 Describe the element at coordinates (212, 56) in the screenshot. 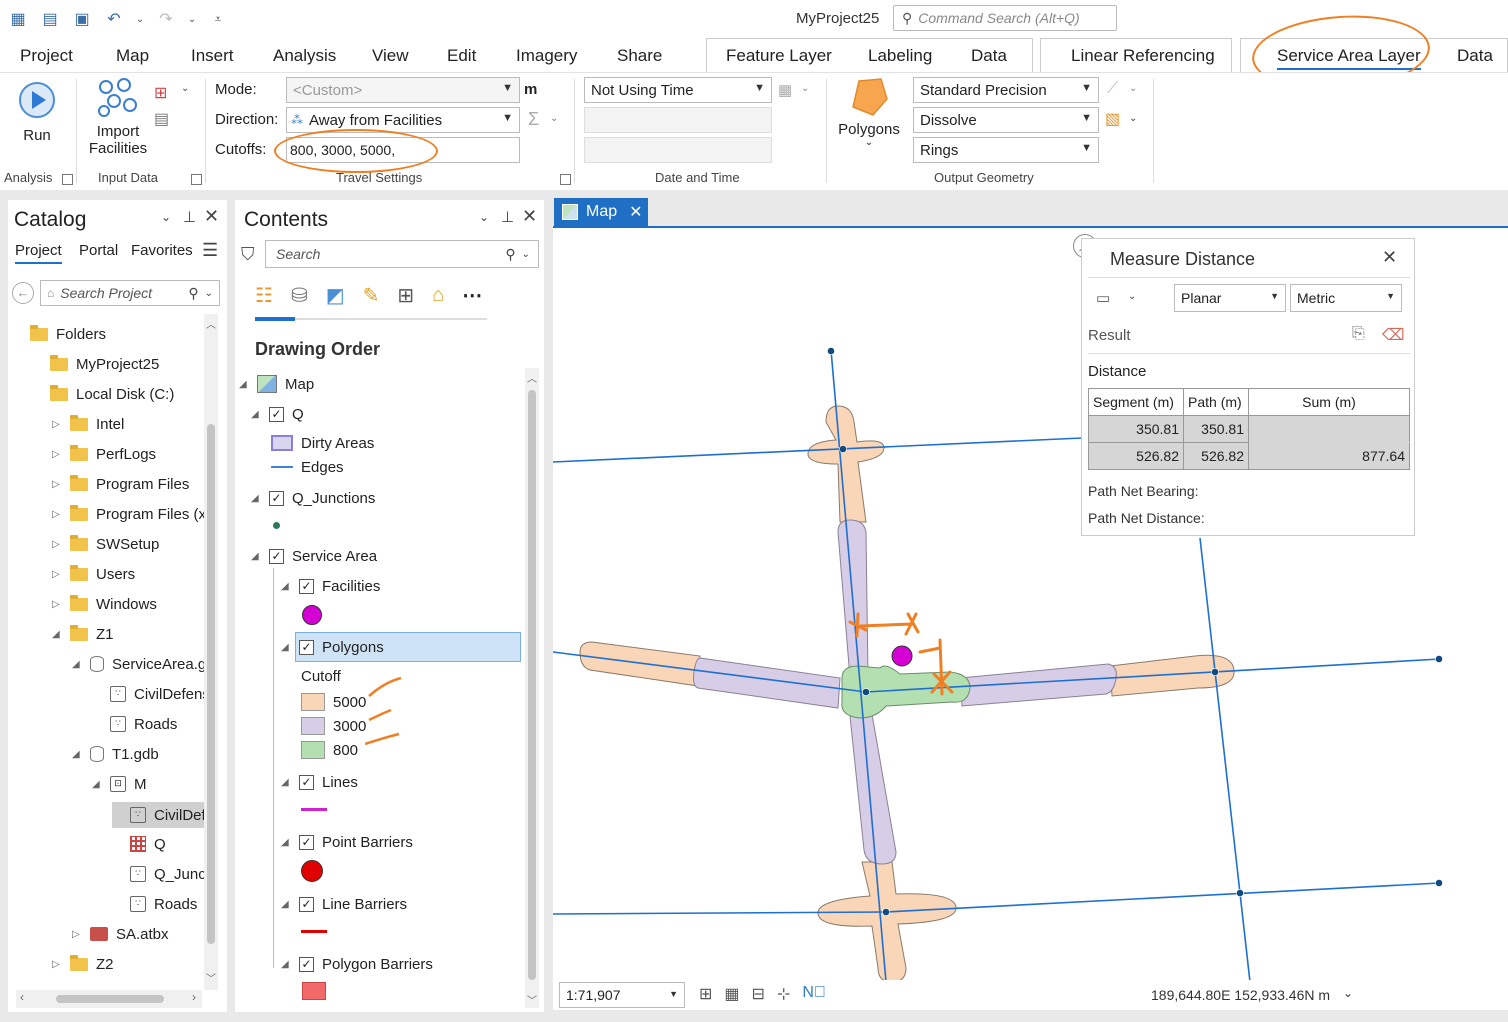

I see `tab-insert: Insert` at that location.